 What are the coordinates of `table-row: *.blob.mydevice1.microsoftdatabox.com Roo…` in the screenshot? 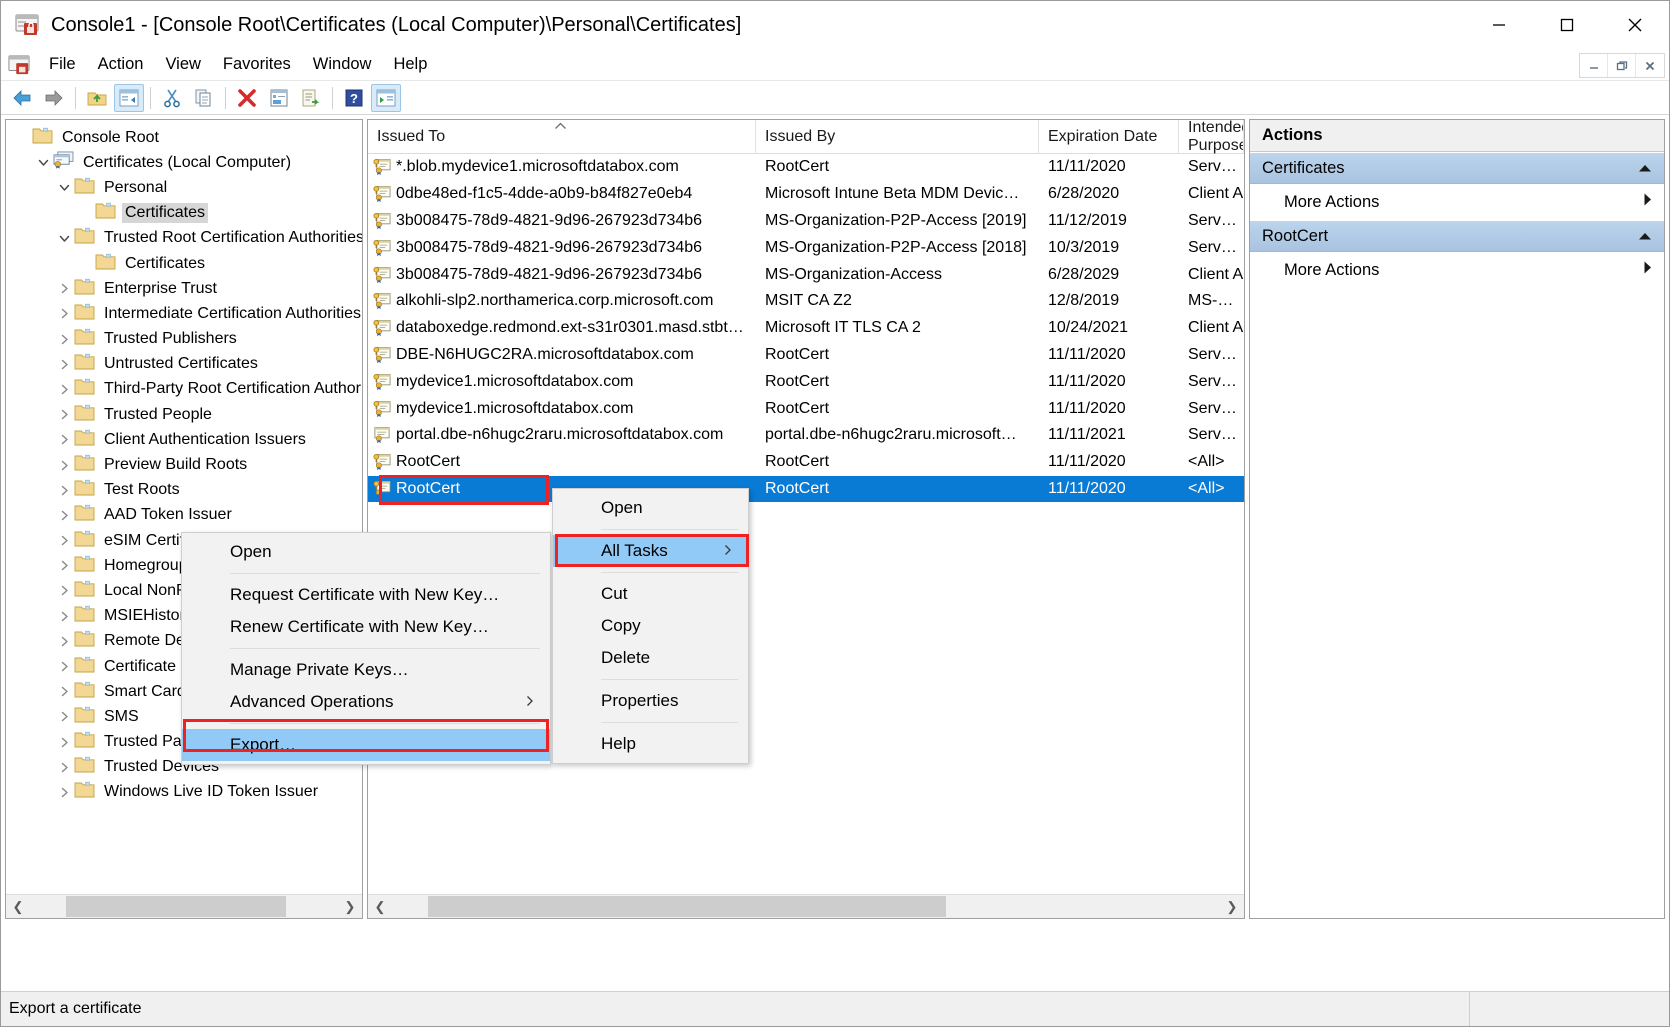 It's located at (806, 167).